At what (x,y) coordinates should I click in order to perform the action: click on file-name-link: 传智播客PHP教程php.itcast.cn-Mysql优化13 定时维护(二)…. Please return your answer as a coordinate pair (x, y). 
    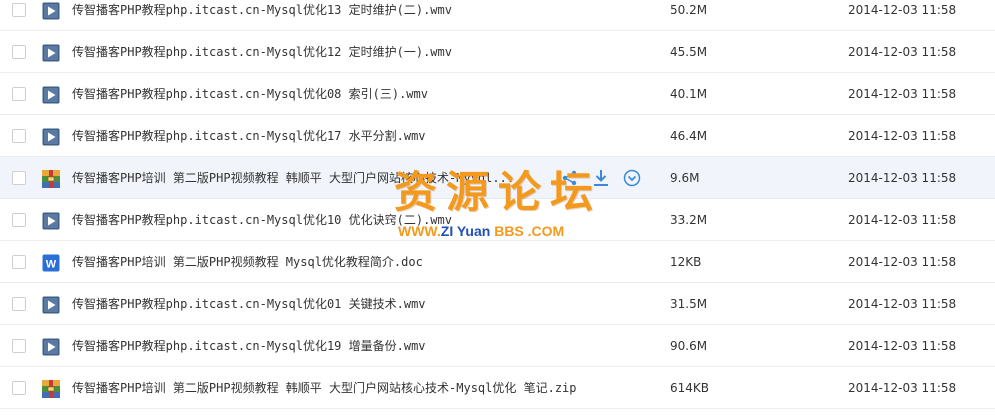
    Looking at the image, I should click on (362, 10).